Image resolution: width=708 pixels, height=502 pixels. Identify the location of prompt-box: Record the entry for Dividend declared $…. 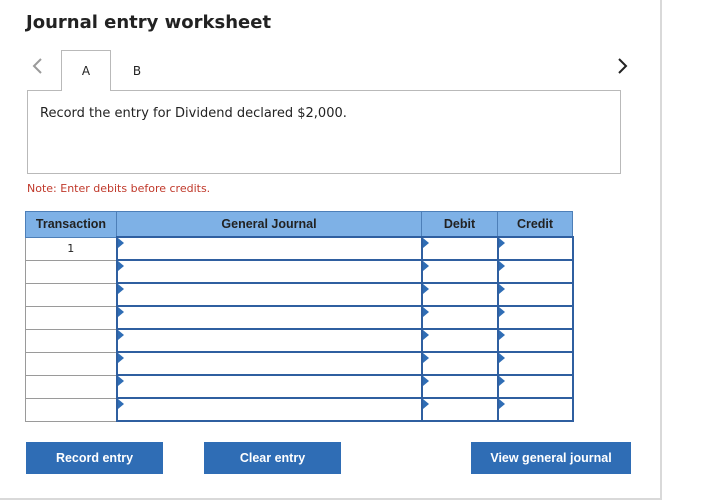
(324, 132).